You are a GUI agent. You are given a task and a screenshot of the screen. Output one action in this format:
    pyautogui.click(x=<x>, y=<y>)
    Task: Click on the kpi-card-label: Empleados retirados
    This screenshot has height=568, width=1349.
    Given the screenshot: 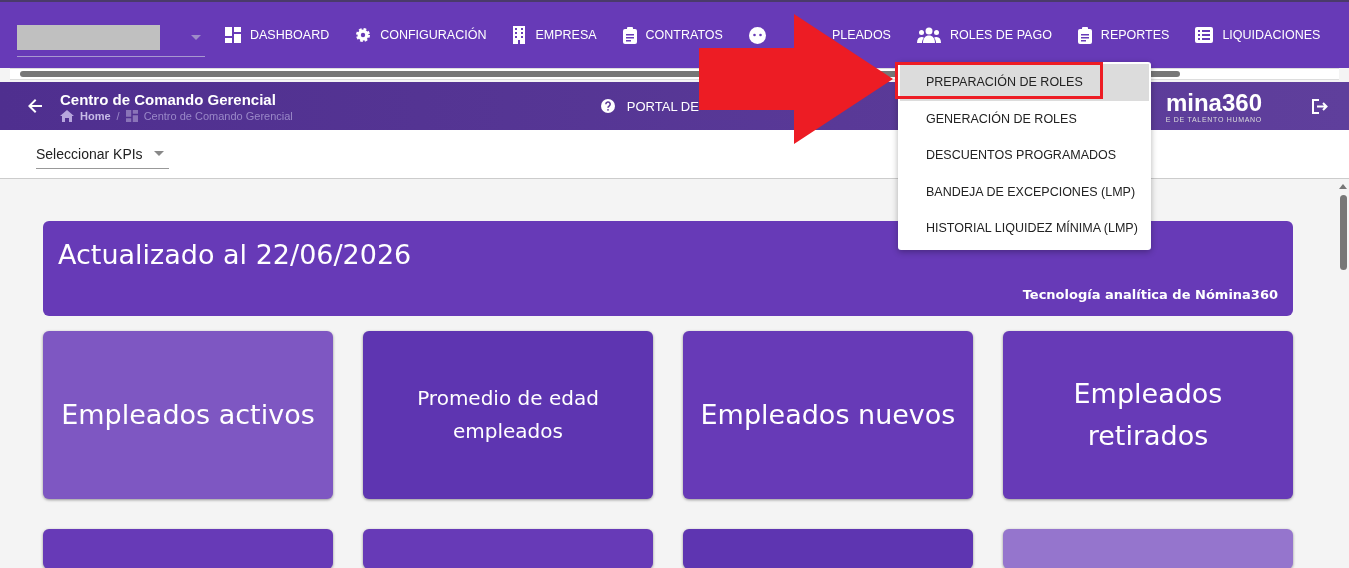 What is the action you would take?
    pyautogui.click(x=1148, y=415)
    